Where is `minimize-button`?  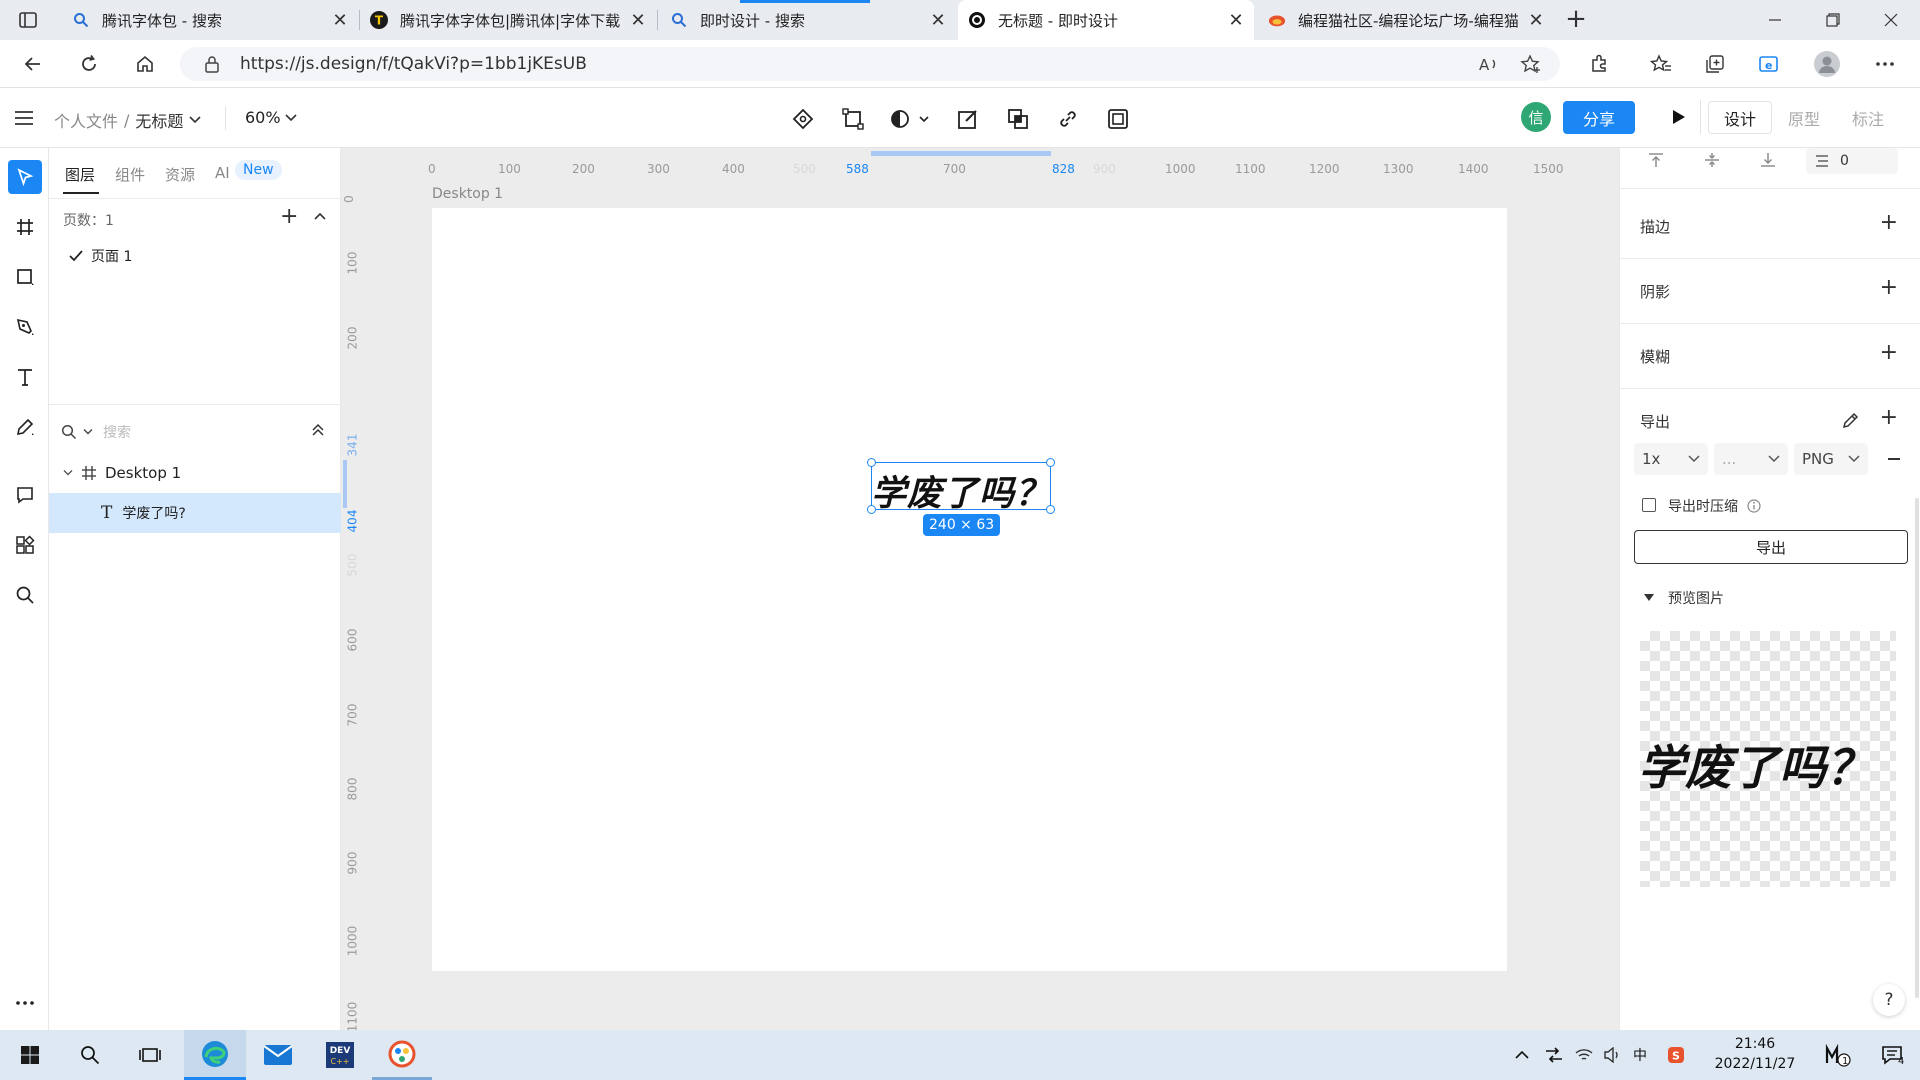
minimize-button is located at coordinates (1775, 20).